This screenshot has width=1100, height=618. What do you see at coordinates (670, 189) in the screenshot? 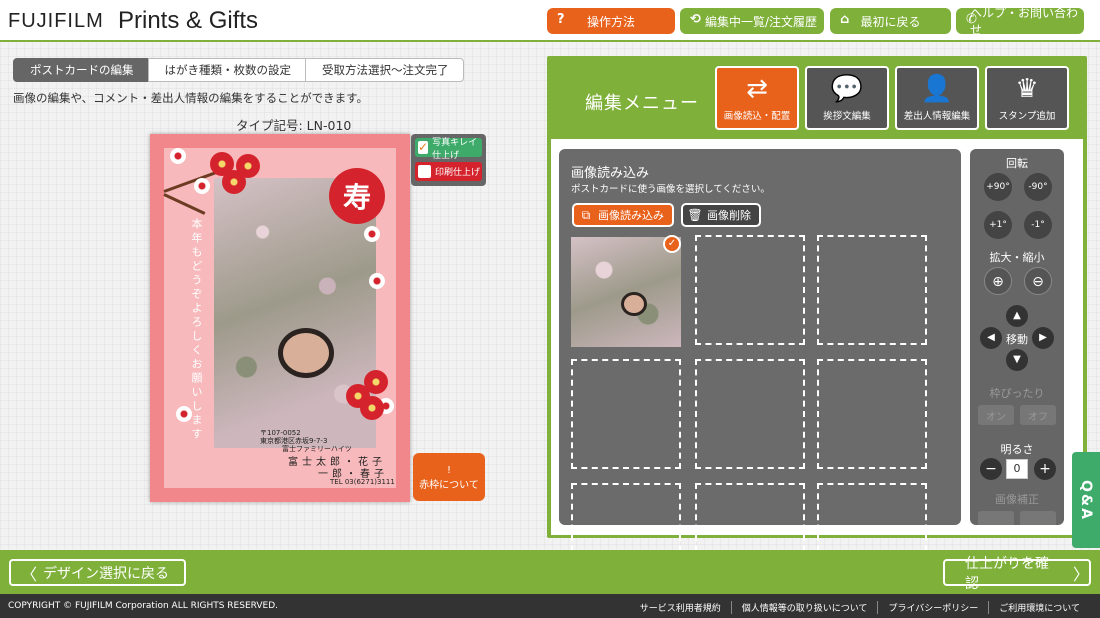
I see `image-load-subtitle: ポストカードに使う画像を選択してください。` at bounding box center [670, 189].